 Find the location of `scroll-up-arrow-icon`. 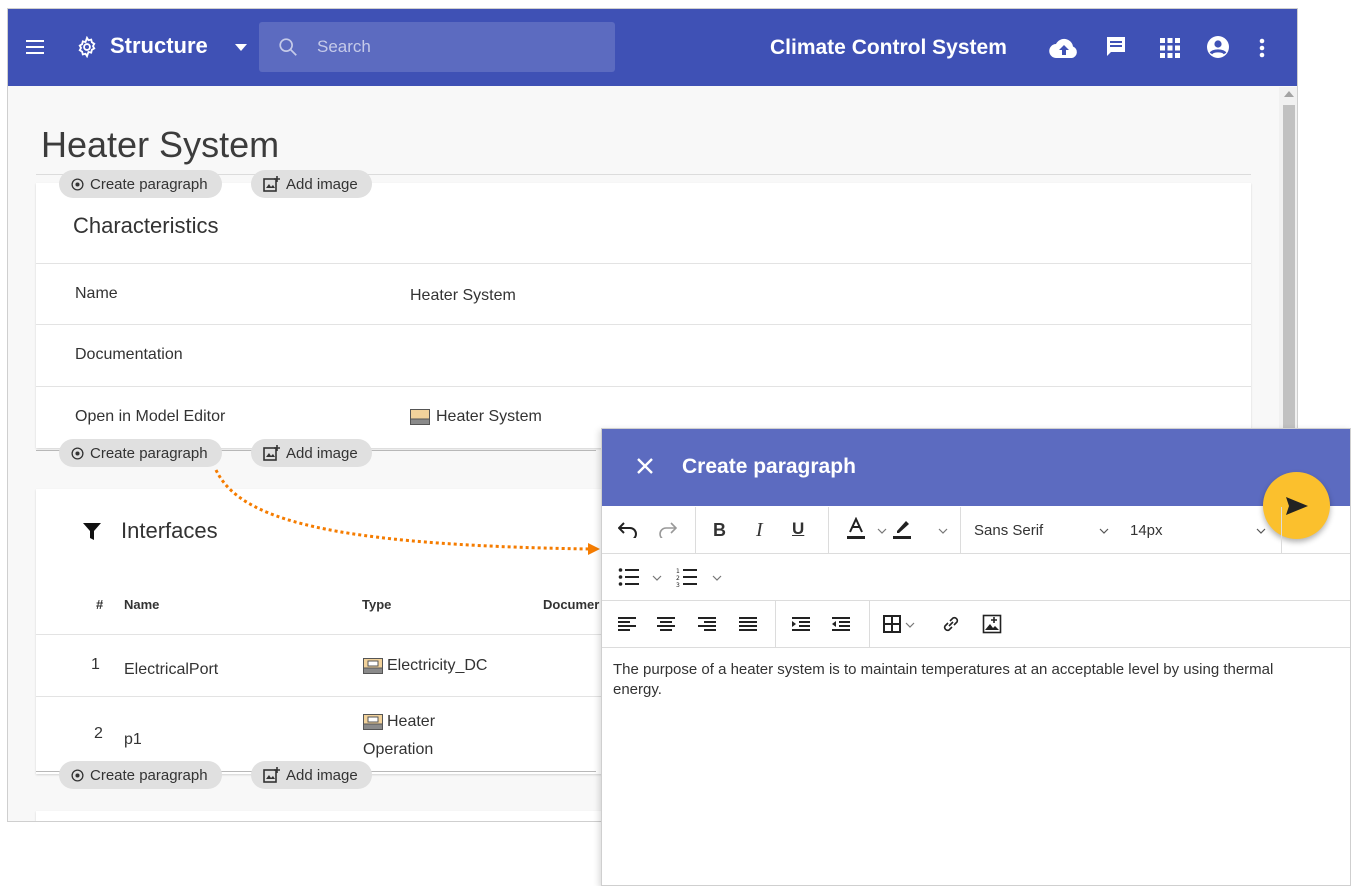

scroll-up-arrow-icon is located at coordinates (1289, 94).